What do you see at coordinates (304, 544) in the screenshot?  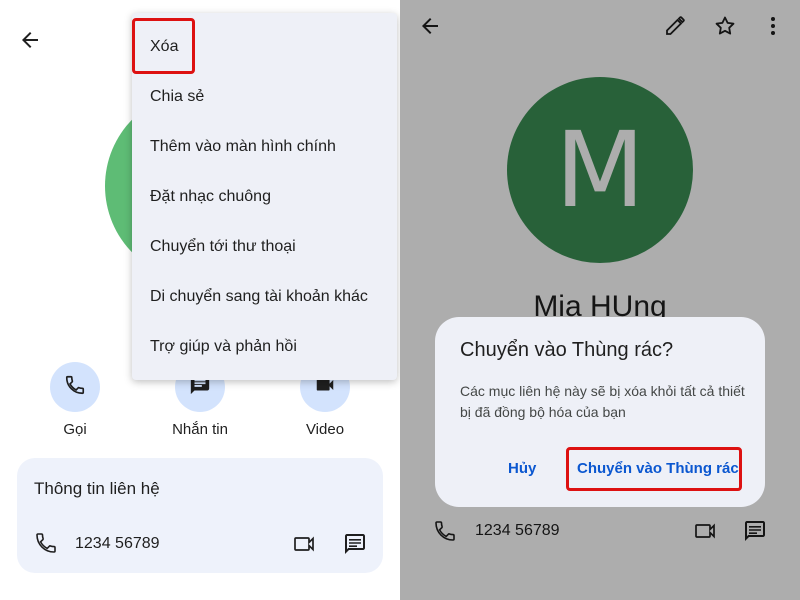 I see `video-camera-icon` at bounding box center [304, 544].